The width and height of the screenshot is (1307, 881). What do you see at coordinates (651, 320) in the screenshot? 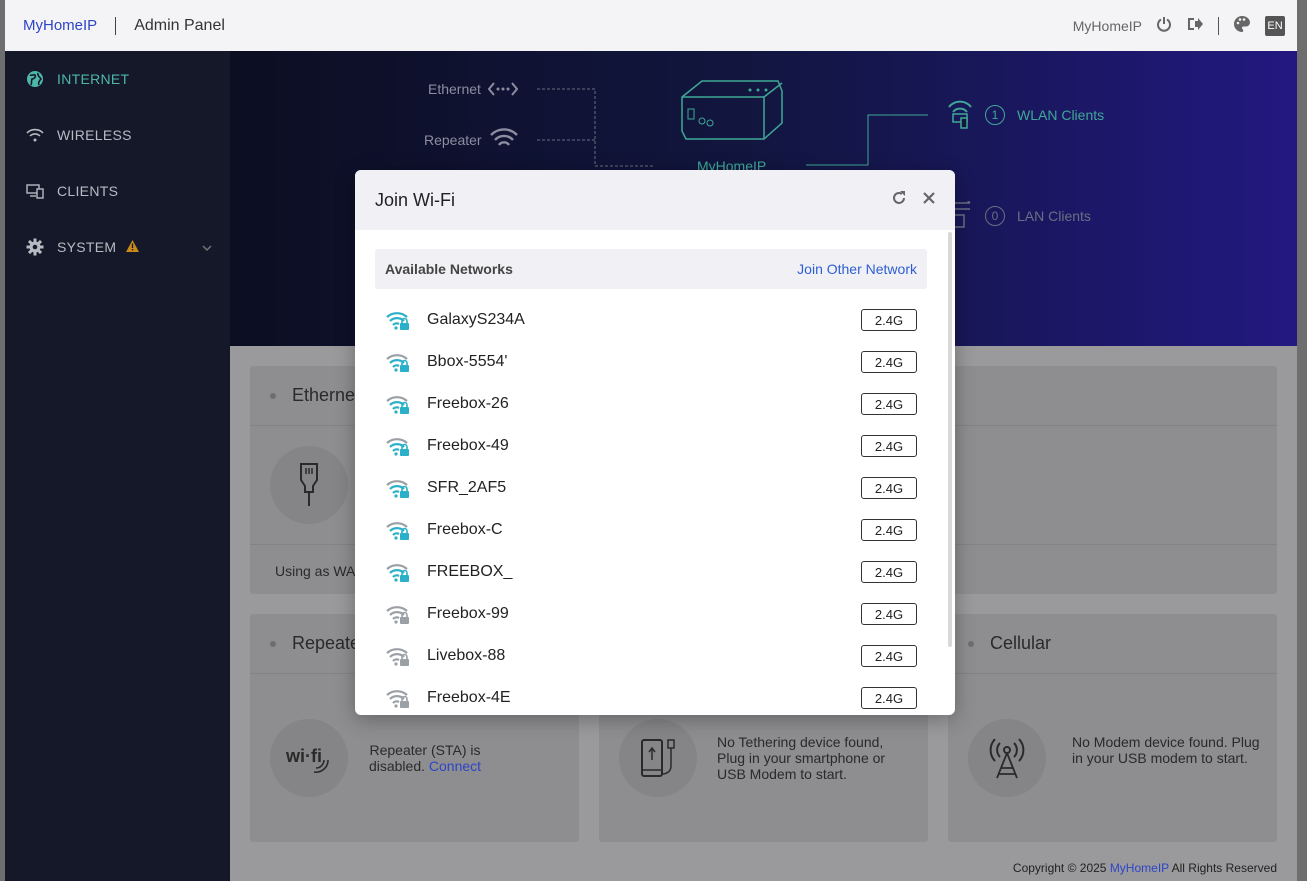
I see `network-row: GalaxyS234A 2.4G` at bounding box center [651, 320].